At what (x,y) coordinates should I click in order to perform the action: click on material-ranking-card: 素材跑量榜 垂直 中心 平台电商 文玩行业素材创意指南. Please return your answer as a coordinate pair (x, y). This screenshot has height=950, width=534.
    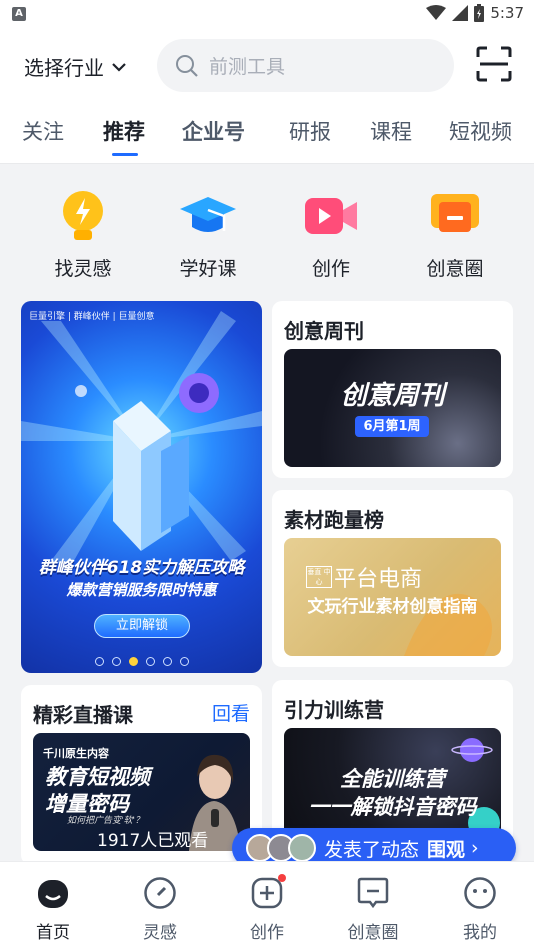
    Looking at the image, I should click on (392, 578).